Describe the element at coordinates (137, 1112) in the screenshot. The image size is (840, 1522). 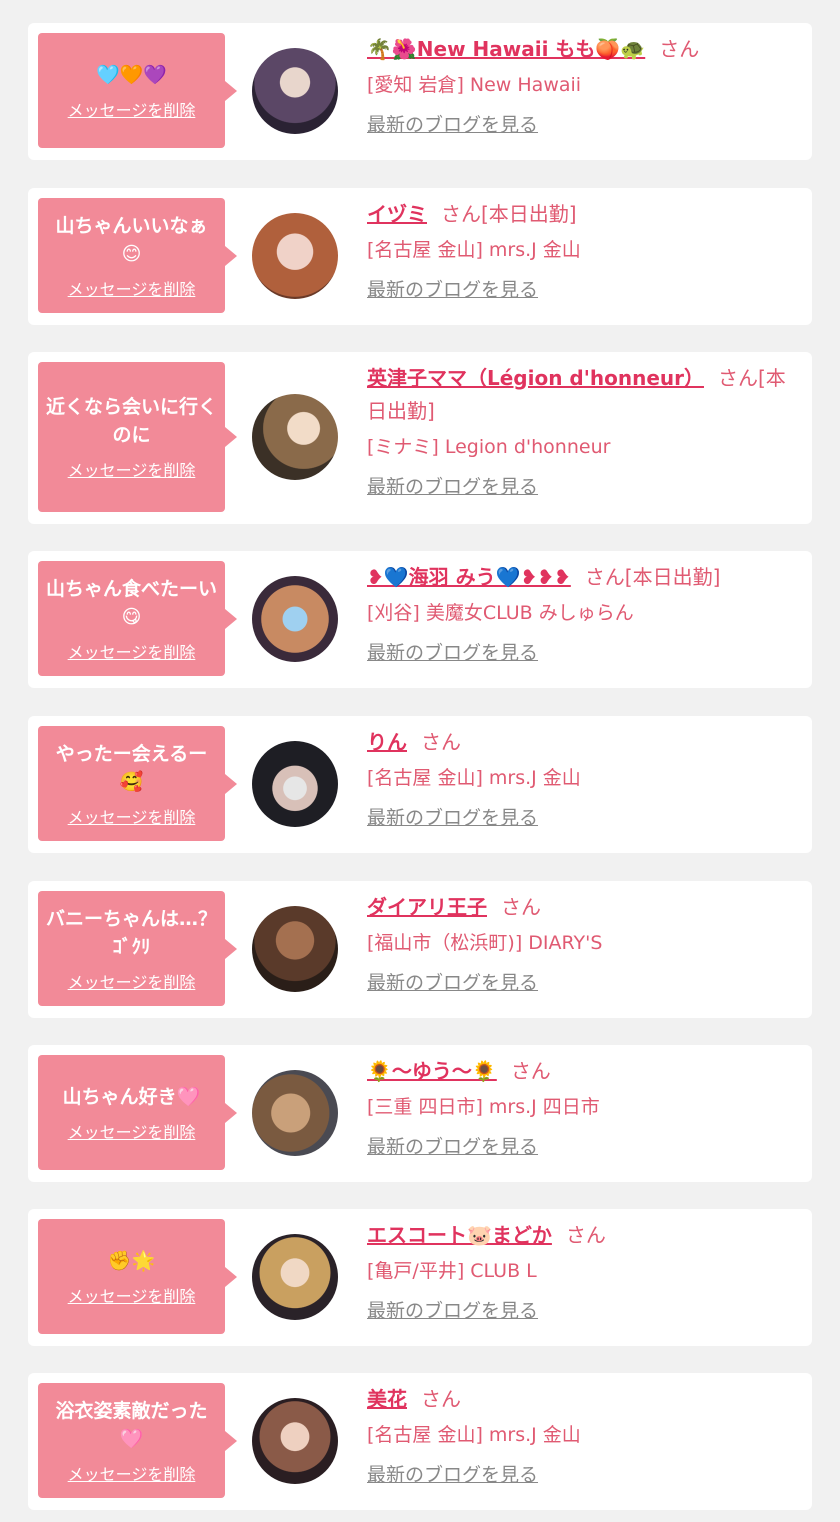
I see `message-bubble: 山ちゃん好き🩷 メッセージを削除` at that location.